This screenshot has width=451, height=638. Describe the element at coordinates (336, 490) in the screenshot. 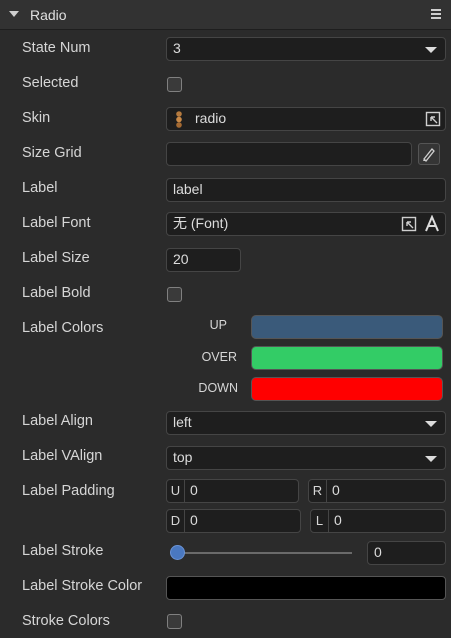

I see `padding-right-value: 0` at that location.